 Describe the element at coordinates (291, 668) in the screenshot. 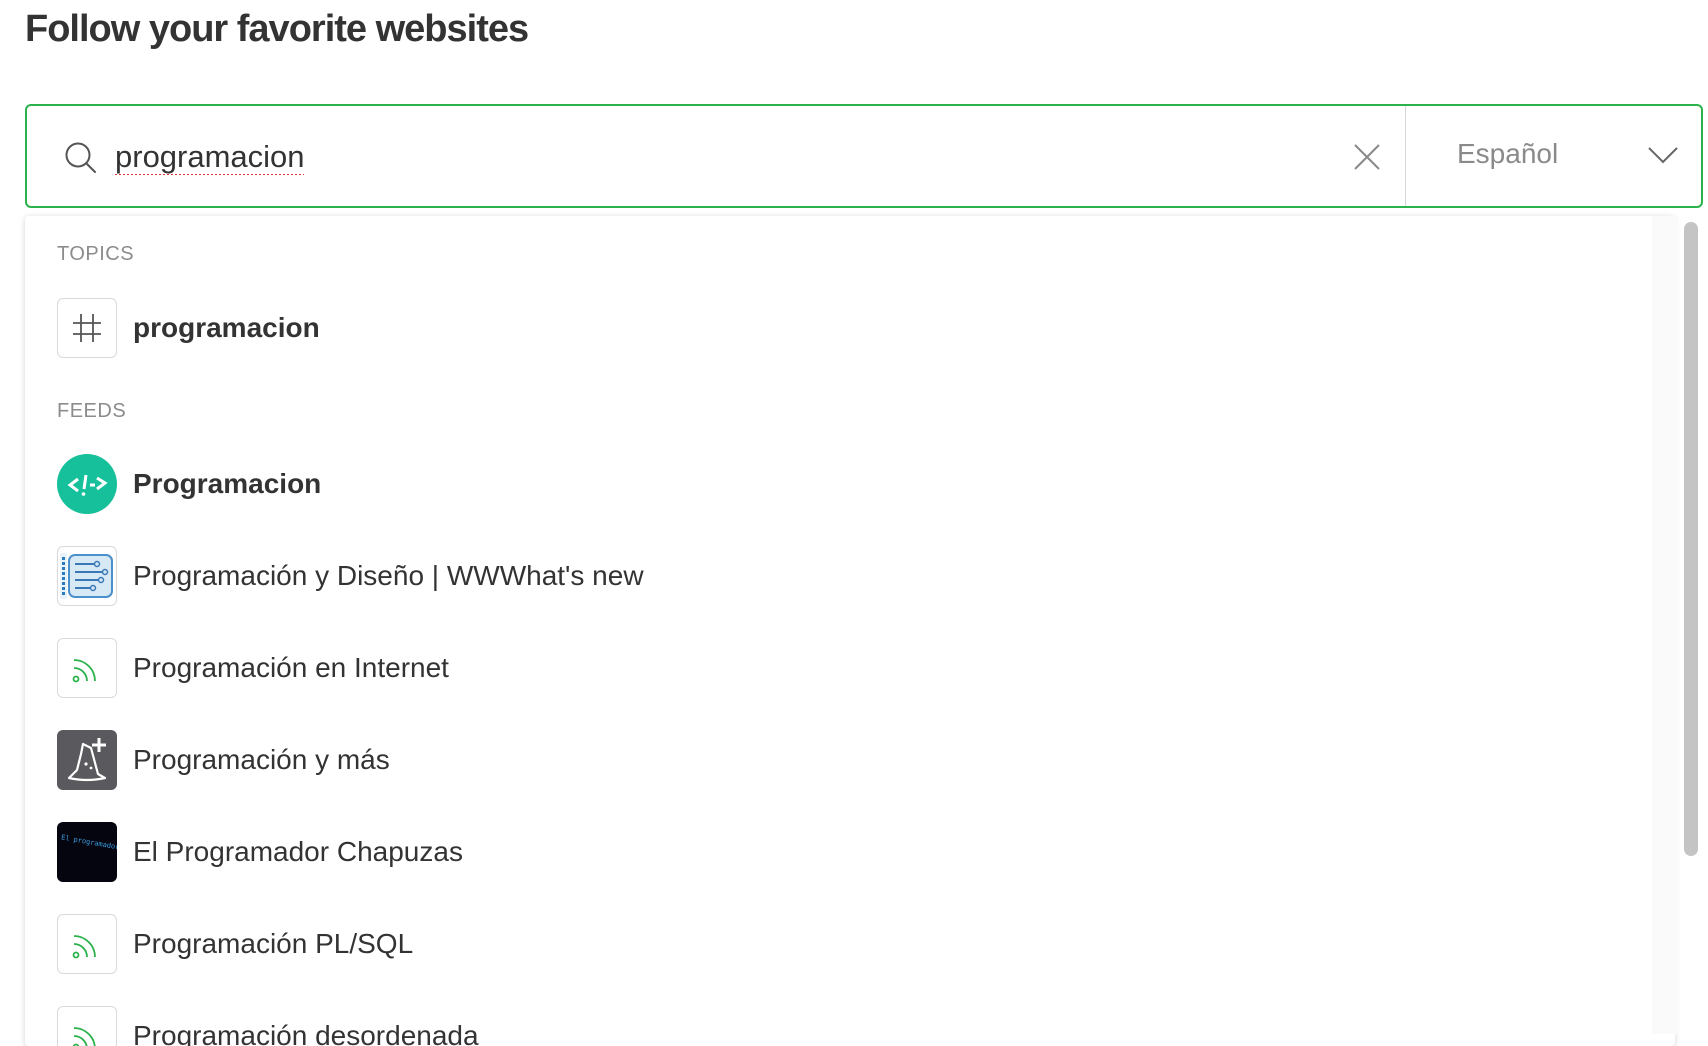

I see `feed-item-label: Programación en Internet` at that location.